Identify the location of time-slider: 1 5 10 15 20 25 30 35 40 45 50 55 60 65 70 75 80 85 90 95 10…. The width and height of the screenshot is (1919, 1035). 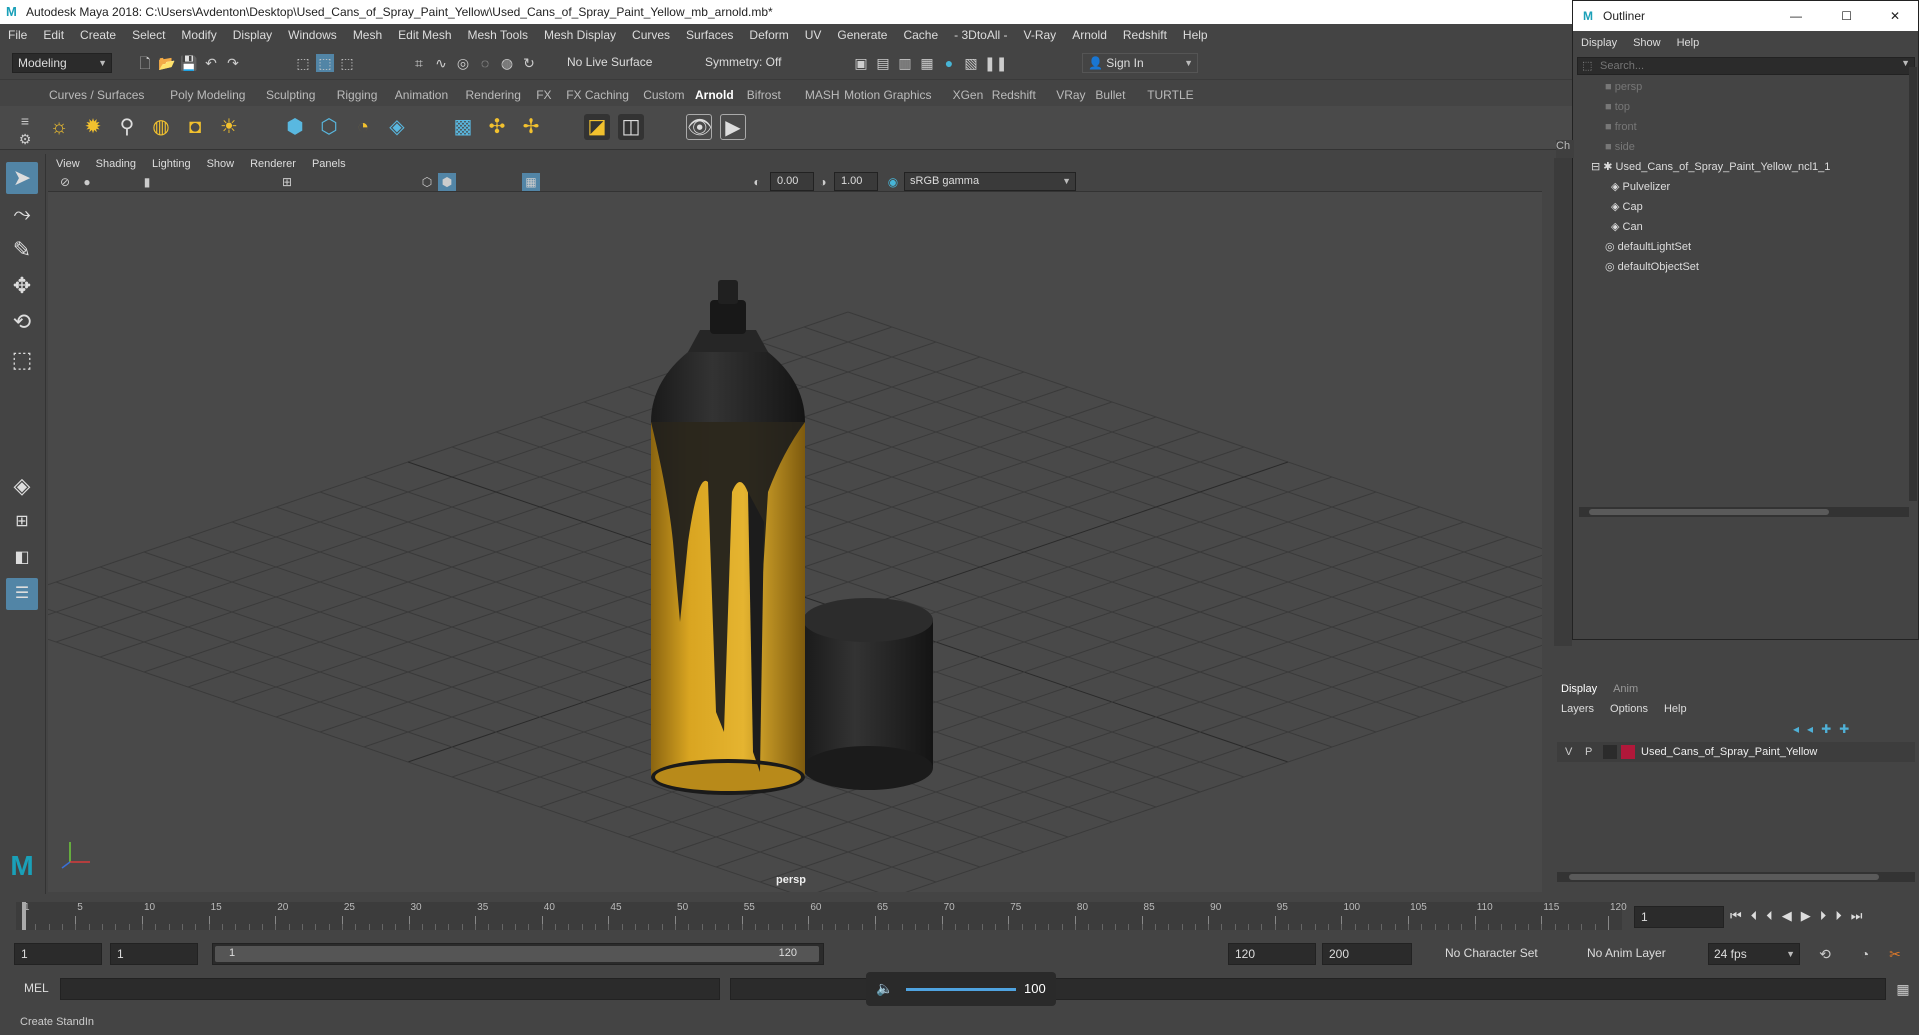
(959, 917).